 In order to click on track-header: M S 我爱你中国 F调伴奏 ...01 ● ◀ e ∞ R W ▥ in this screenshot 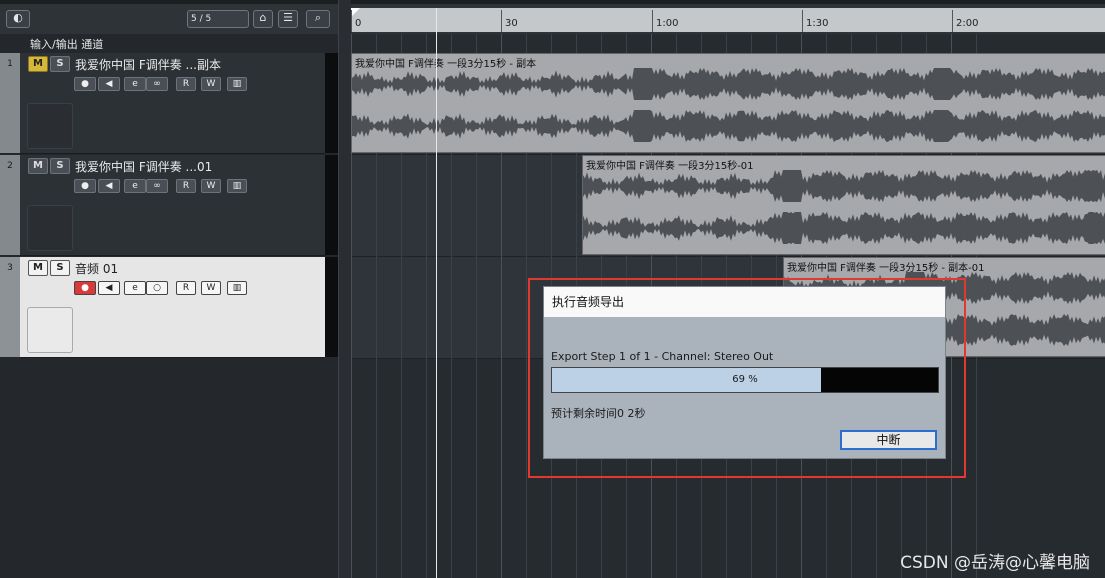, I will do `click(172, 205)`.